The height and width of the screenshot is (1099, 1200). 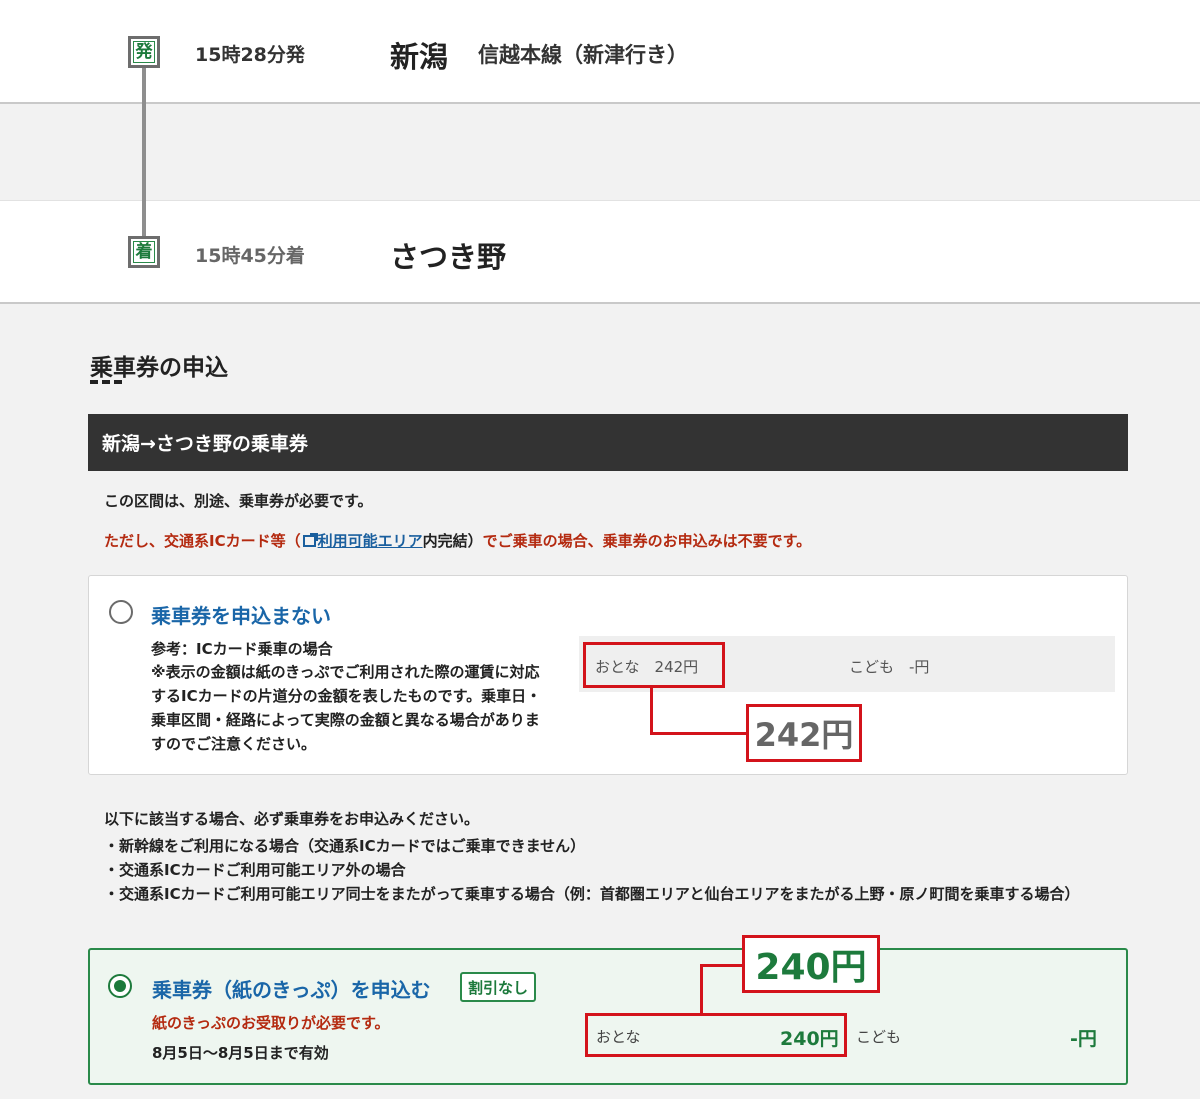 I want to click on arrival-badge-label: 着, so click(x=144, y=252).